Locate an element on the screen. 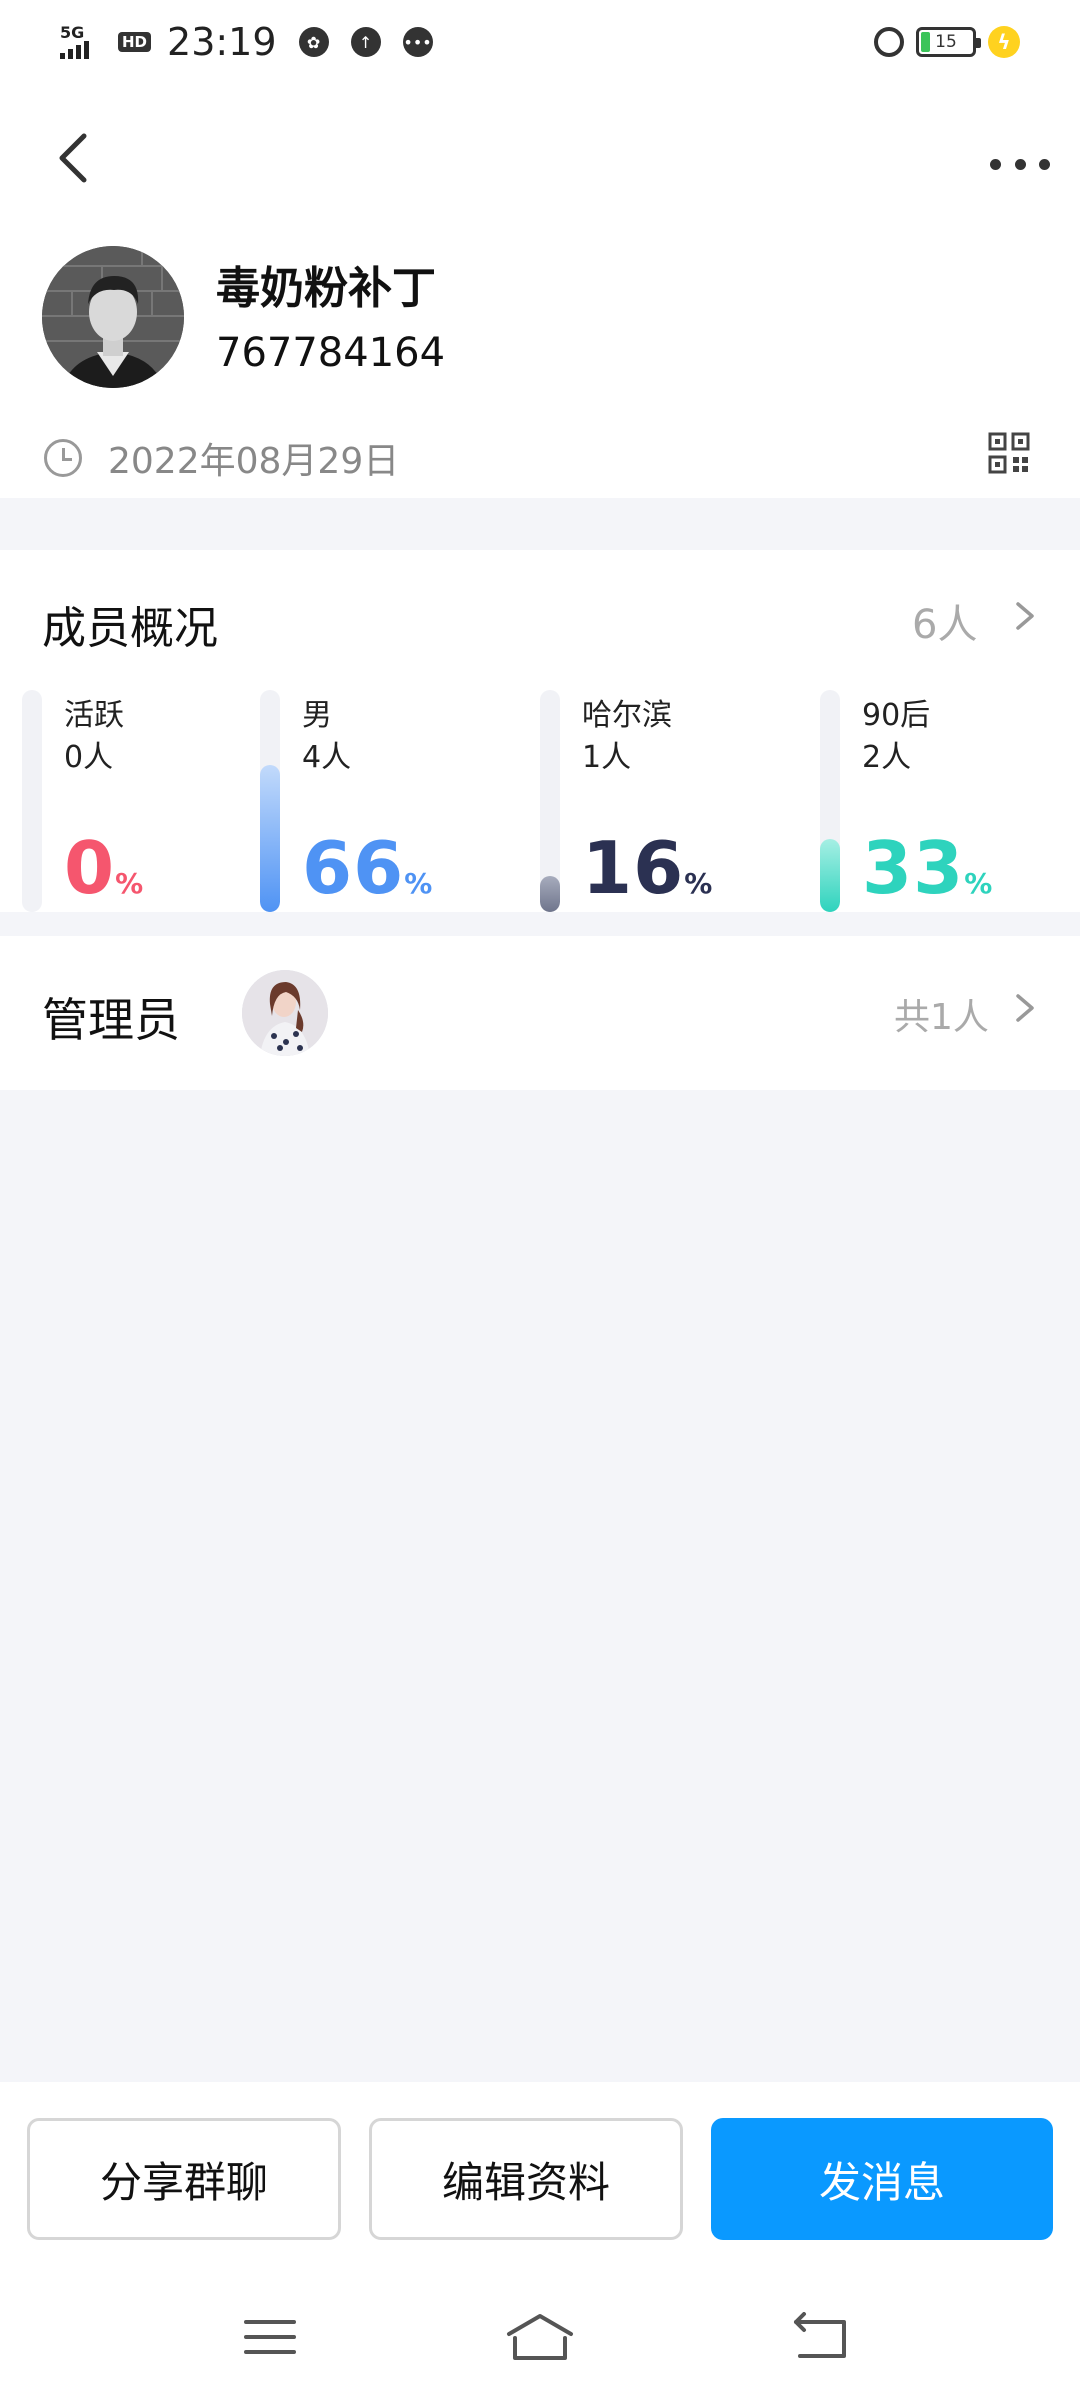  charging-icon: ϟ is located at coordinates (1004, 42).